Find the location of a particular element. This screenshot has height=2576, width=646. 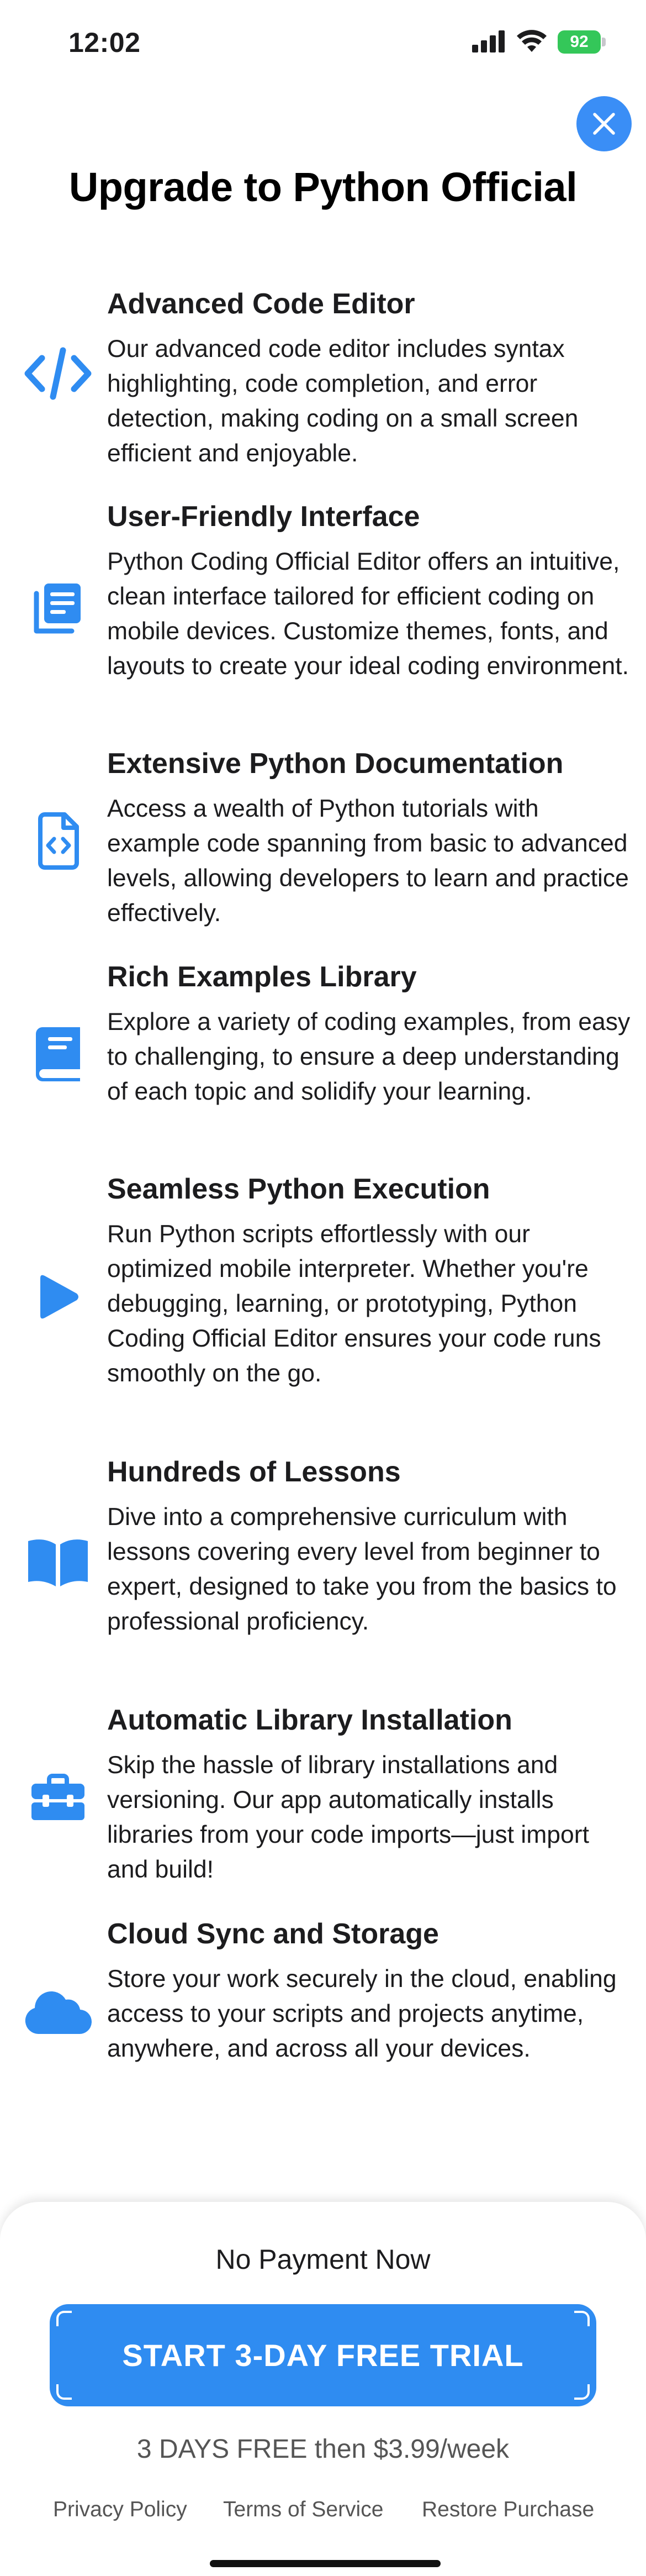

cellular-signal-icon is located at coordinates (489, 41).